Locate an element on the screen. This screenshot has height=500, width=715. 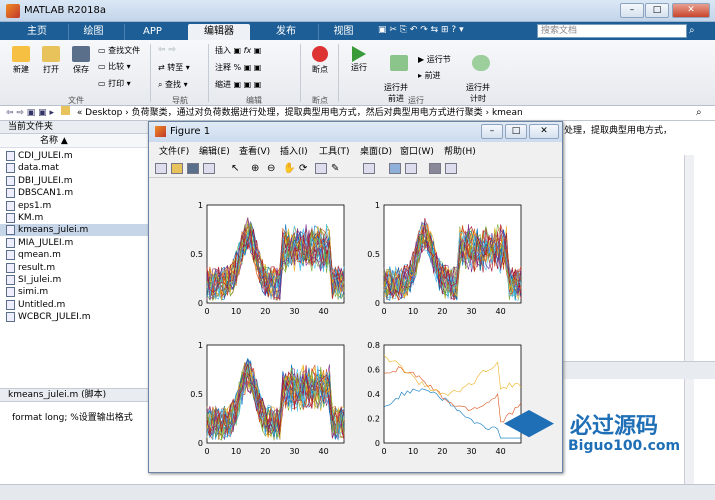
workspace-header is located at coordinates (637, 370).